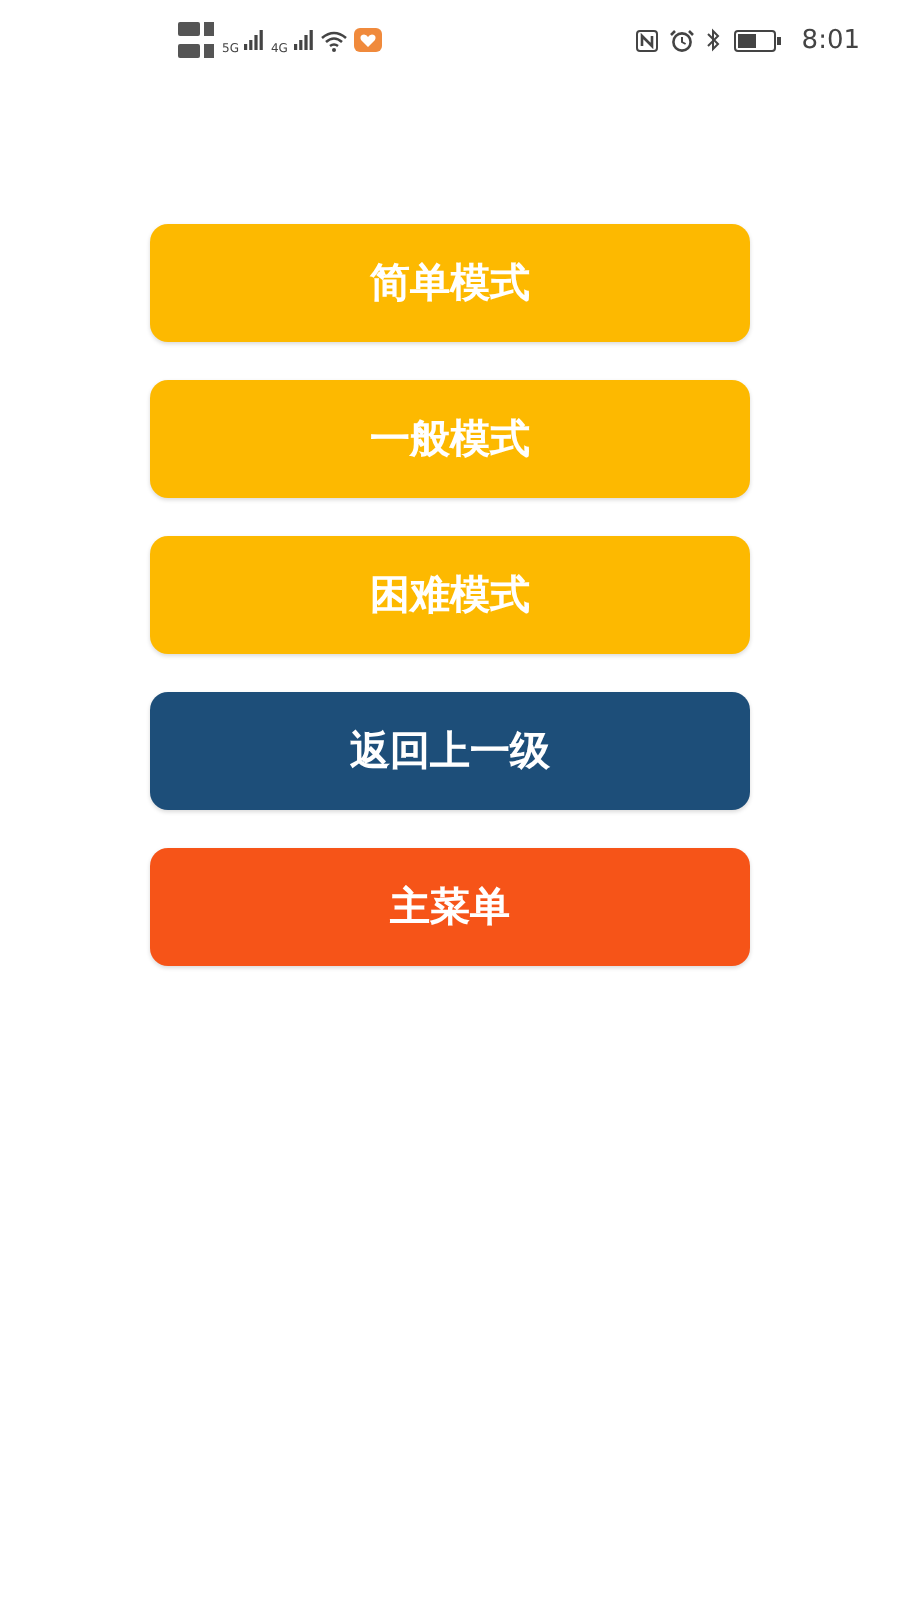 The height and width of the screenshot is (1600, 900). Describe the element at coordinates (681, 40) in the screenshot. I see `alarm-icon` at that location.